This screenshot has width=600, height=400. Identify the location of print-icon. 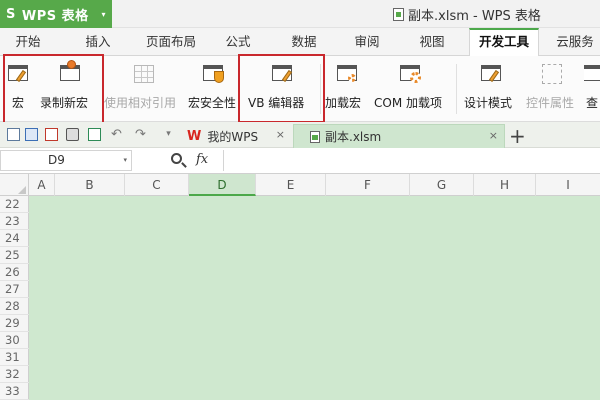
(72, 134).